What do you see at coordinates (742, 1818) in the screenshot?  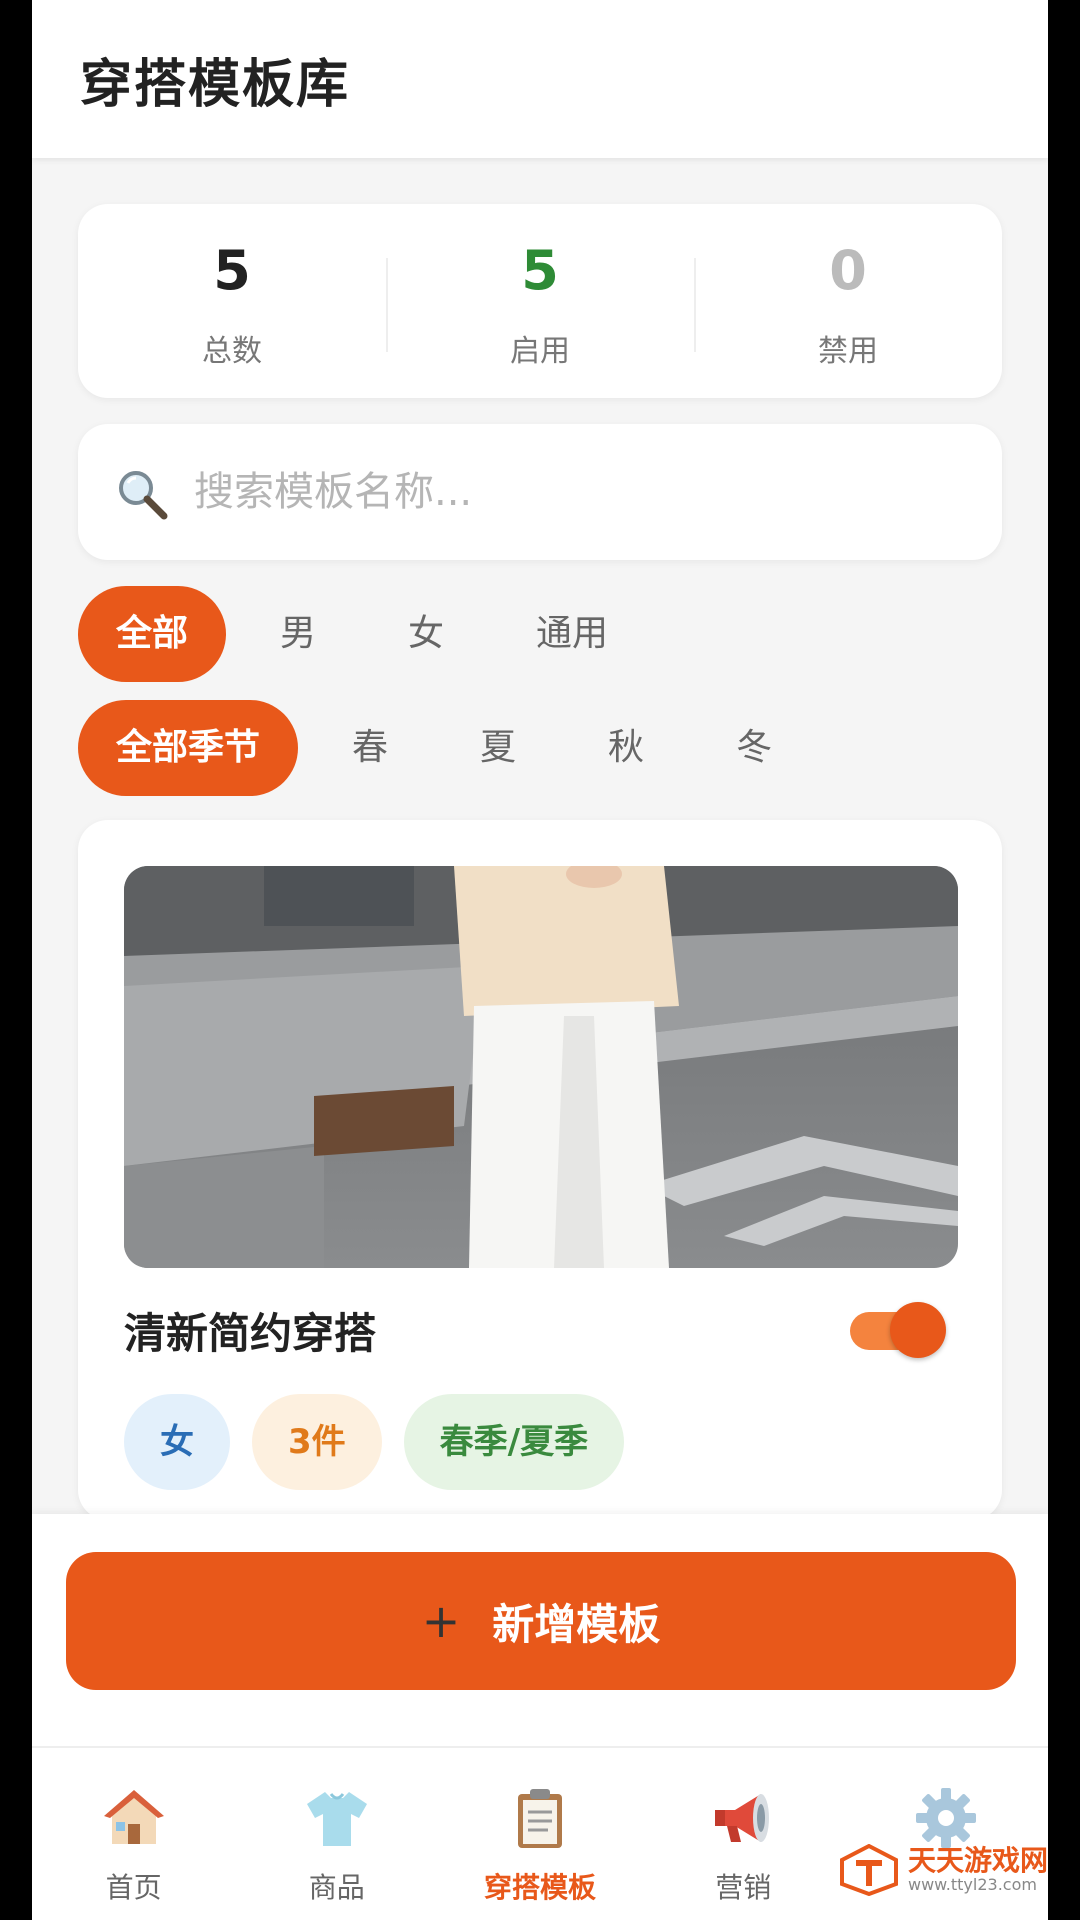 I see `megaphone-icon` at bounding box center [742, 1818].